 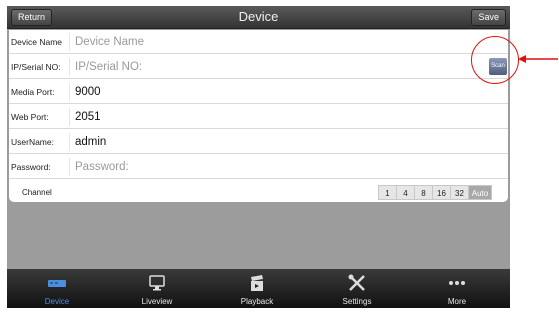 What do you see at coordinates (257, 301) in the screenshot?
I see `tab-playback-label: Playback` at bounding box center [257, 301].